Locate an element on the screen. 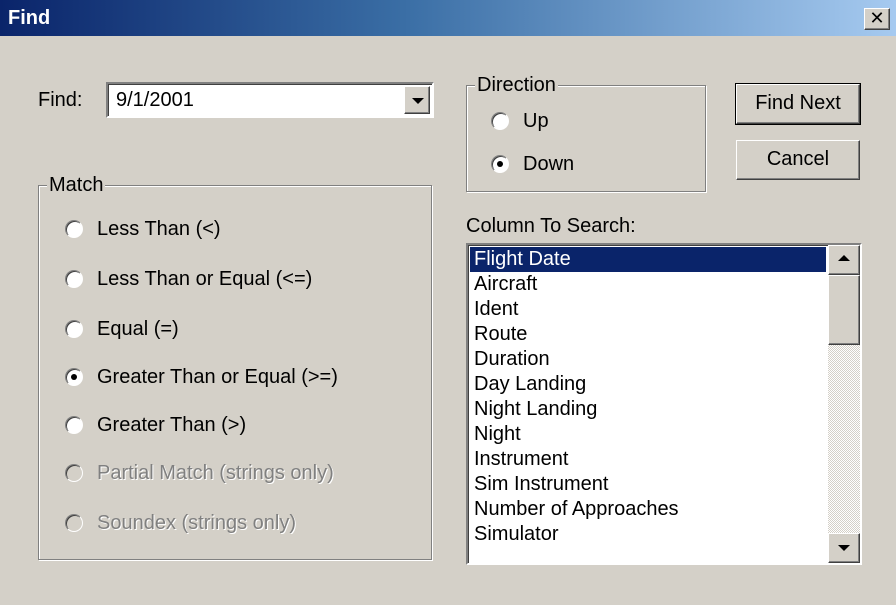 This screenshot has width=896, height=605. list-item: Day Landing is located at coordinates (648, 384).